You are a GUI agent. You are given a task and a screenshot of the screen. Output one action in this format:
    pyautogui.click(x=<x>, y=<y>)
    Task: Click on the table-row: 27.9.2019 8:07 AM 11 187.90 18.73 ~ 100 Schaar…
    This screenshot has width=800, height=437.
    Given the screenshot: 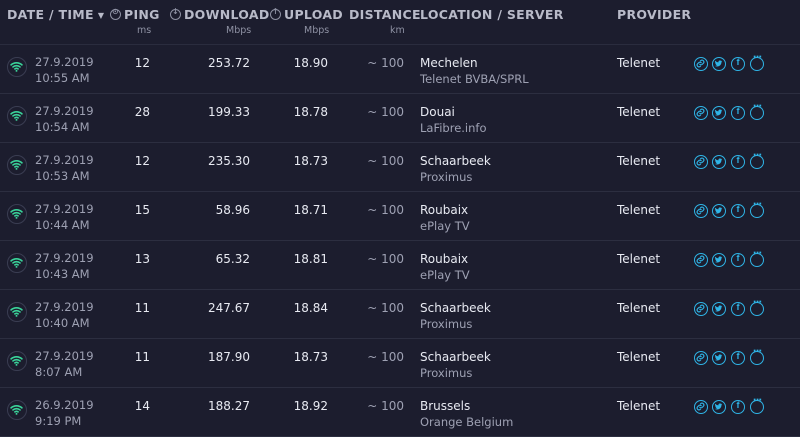 What is the action you would take?
    pyautogui.click(x=400, y=363)
    